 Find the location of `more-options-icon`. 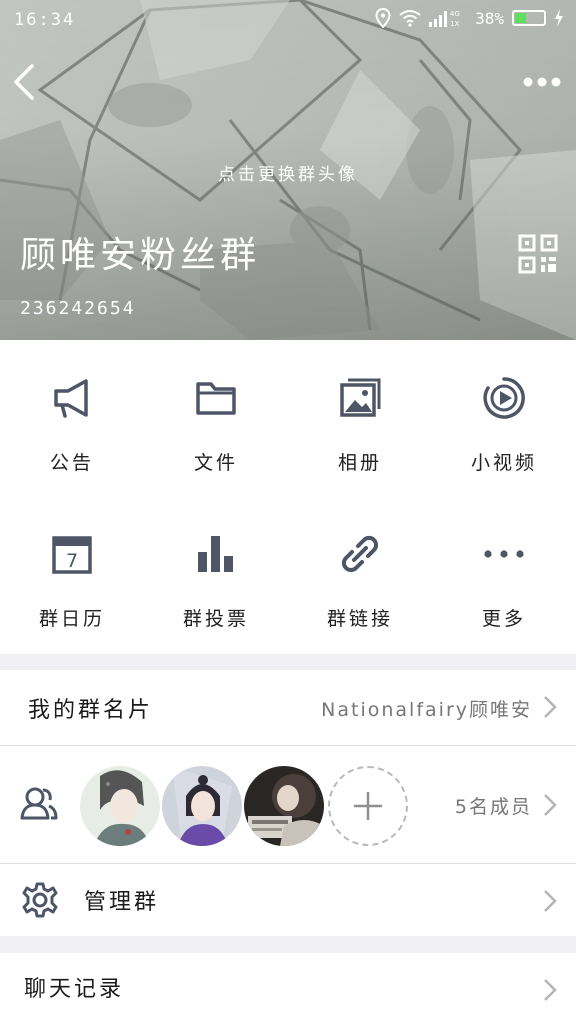

more-options-icon is located at coordinates (542, 82).